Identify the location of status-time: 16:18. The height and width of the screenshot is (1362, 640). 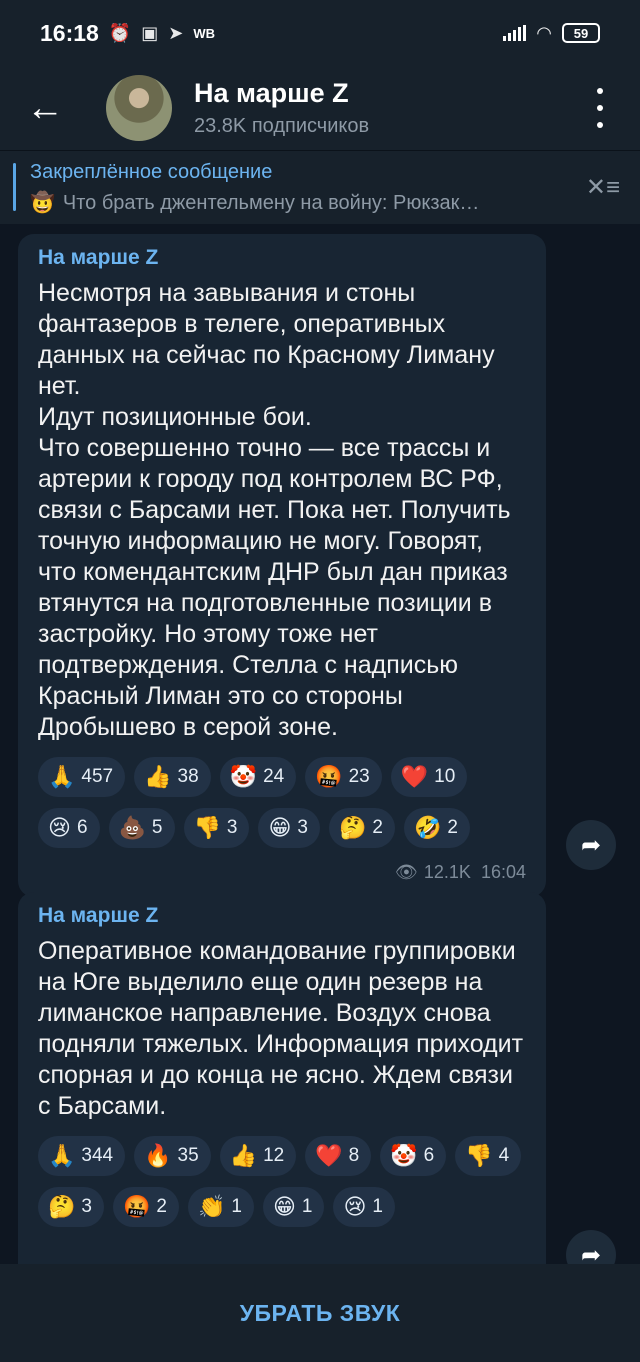
(69, 32).